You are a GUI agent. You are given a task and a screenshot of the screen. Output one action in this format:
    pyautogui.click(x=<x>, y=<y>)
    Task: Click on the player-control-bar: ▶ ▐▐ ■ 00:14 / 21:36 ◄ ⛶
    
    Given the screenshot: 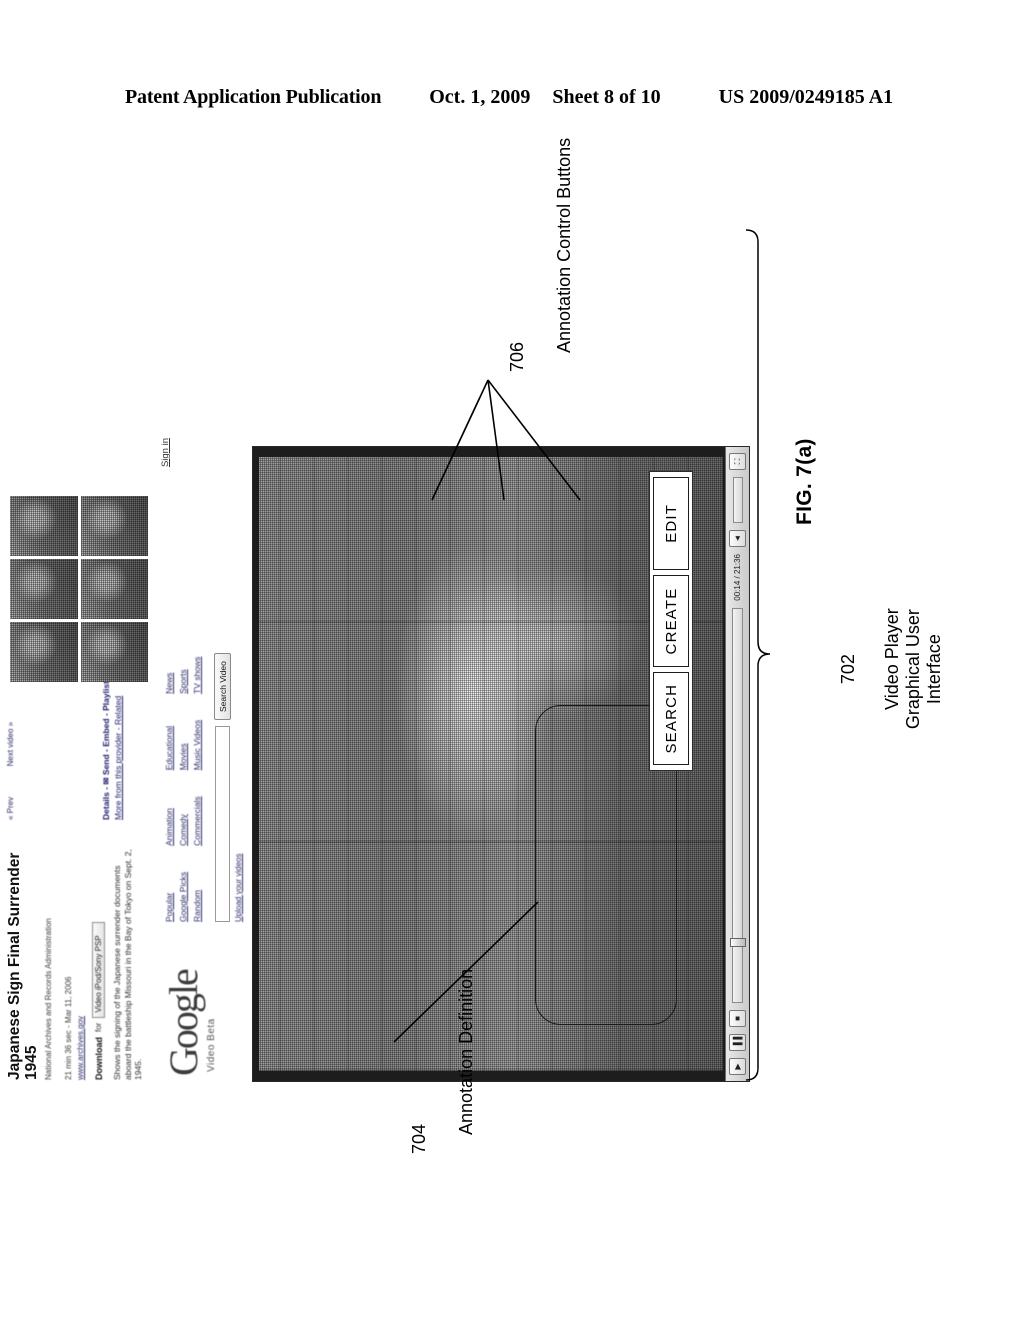 What is the action you would take?
    pyautogui.click(x=737, y=764)
    